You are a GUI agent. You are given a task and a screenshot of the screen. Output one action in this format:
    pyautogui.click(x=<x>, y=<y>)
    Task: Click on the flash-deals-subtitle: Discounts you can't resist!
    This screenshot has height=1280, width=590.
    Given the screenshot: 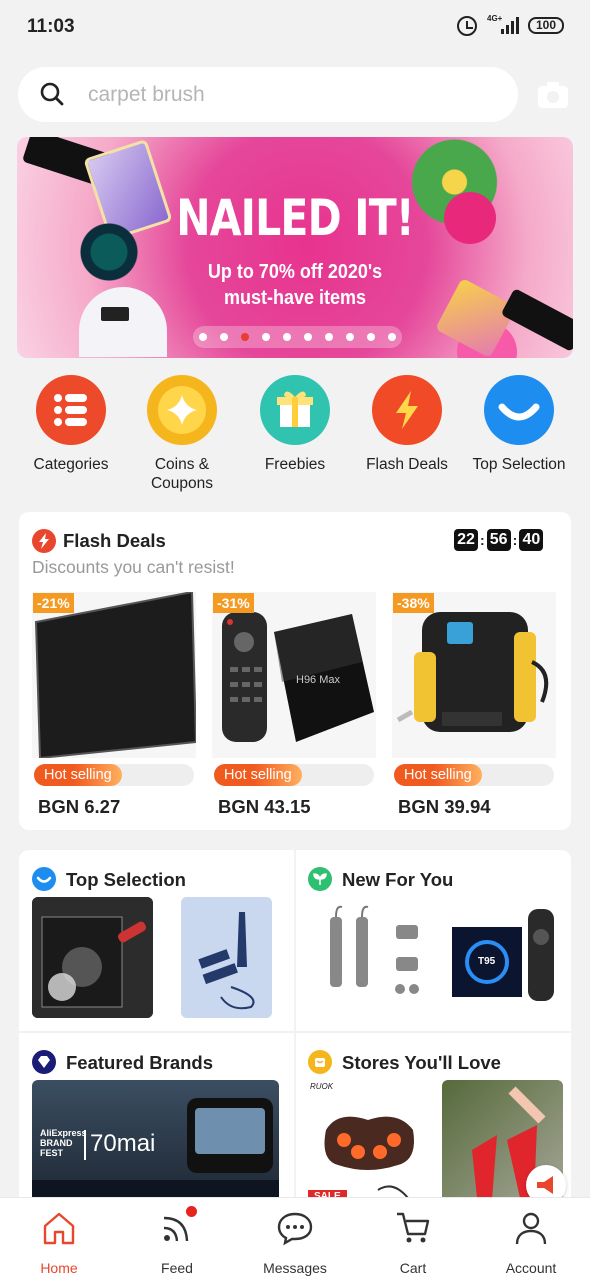 What is the action you would take?
    pyautogui.click(x=133, y=567)
    